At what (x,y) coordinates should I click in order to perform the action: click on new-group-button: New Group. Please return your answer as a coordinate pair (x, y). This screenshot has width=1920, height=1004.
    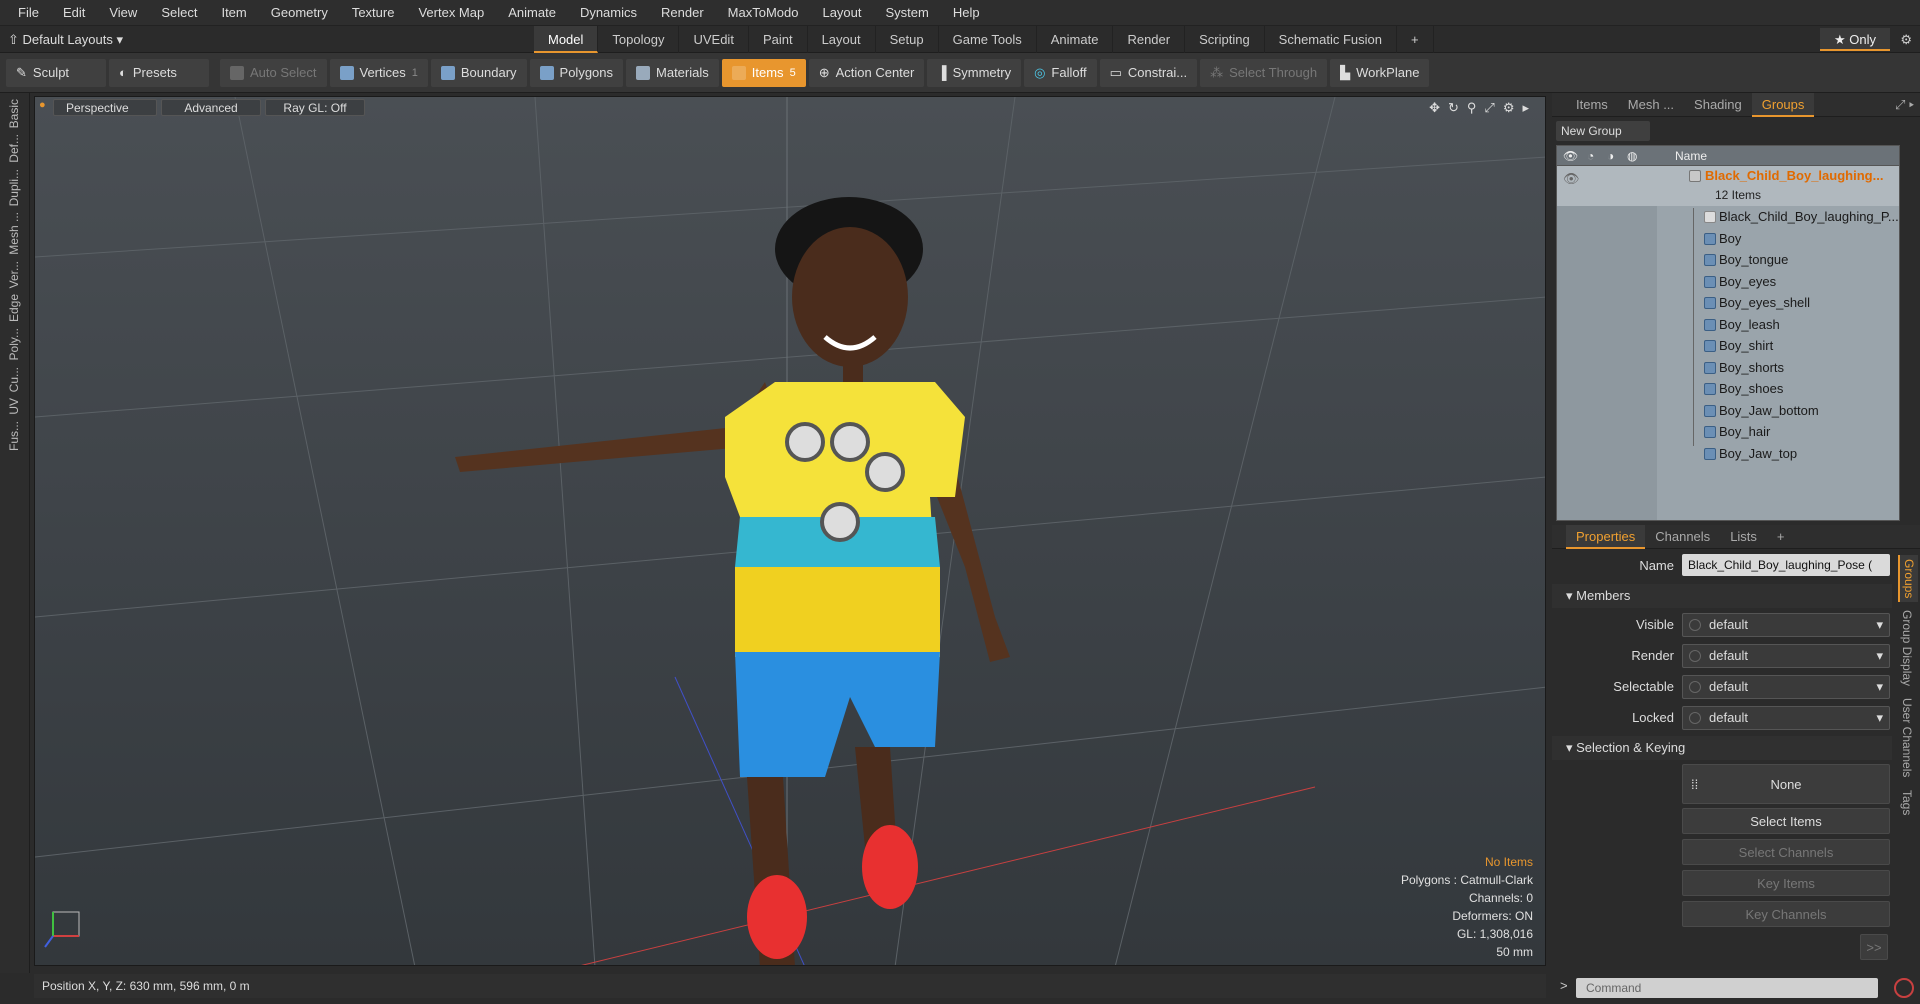
    Looking at the image, I should click on (1603, 131).